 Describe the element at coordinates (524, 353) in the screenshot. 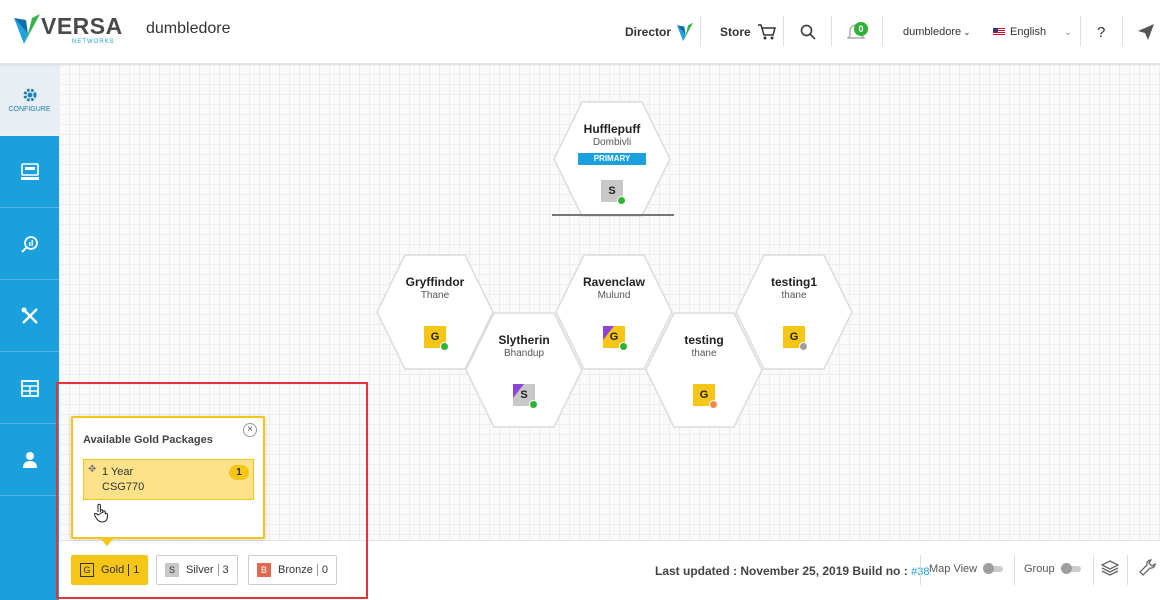

I see `site-location: Bhandup` at that location.